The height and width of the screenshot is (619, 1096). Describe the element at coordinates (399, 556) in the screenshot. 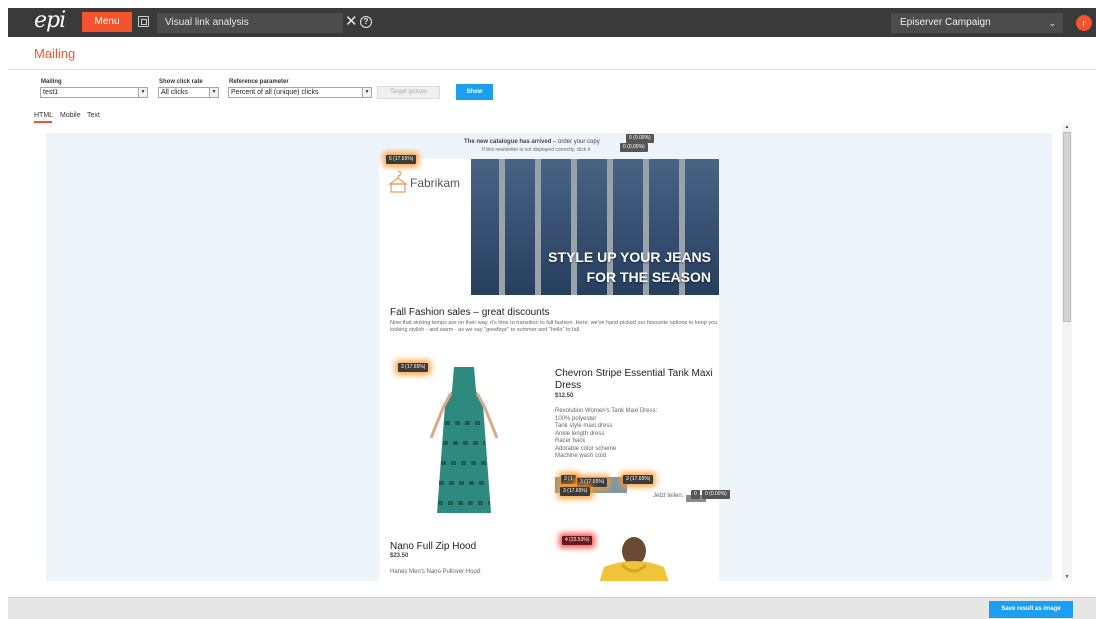

I see `product-price-hood: $23.50` at that location.